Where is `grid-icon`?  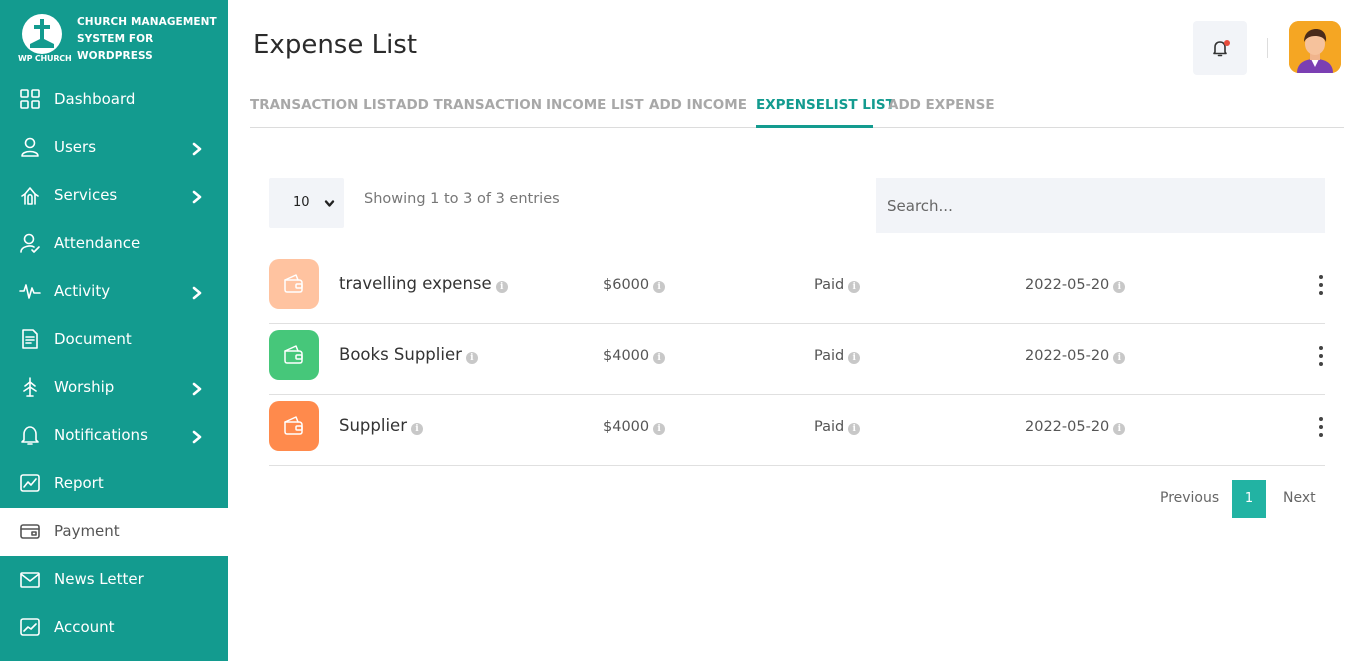 grid-icon is located at coordinates (30, 99).